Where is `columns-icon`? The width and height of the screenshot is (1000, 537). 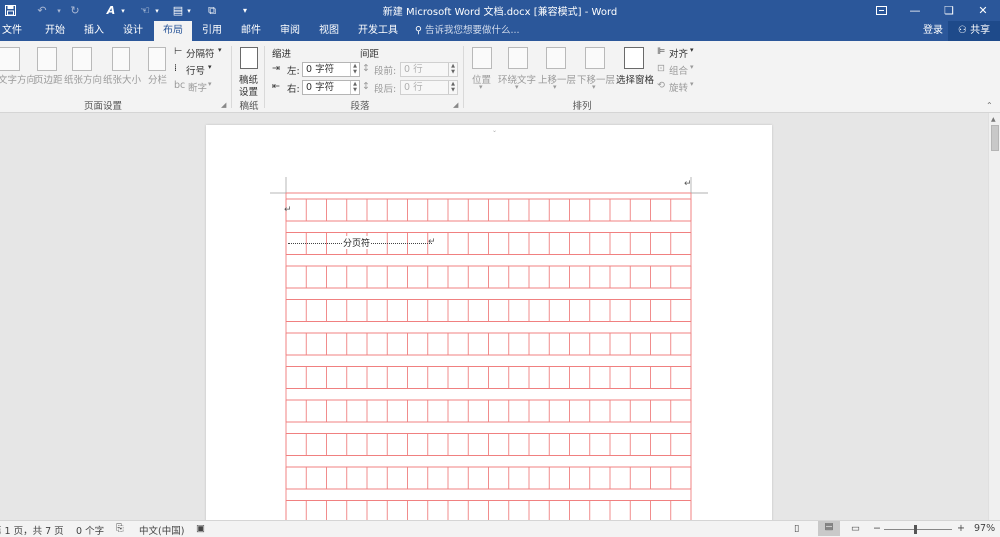 columns-icon is located at coordinates (157, 59).